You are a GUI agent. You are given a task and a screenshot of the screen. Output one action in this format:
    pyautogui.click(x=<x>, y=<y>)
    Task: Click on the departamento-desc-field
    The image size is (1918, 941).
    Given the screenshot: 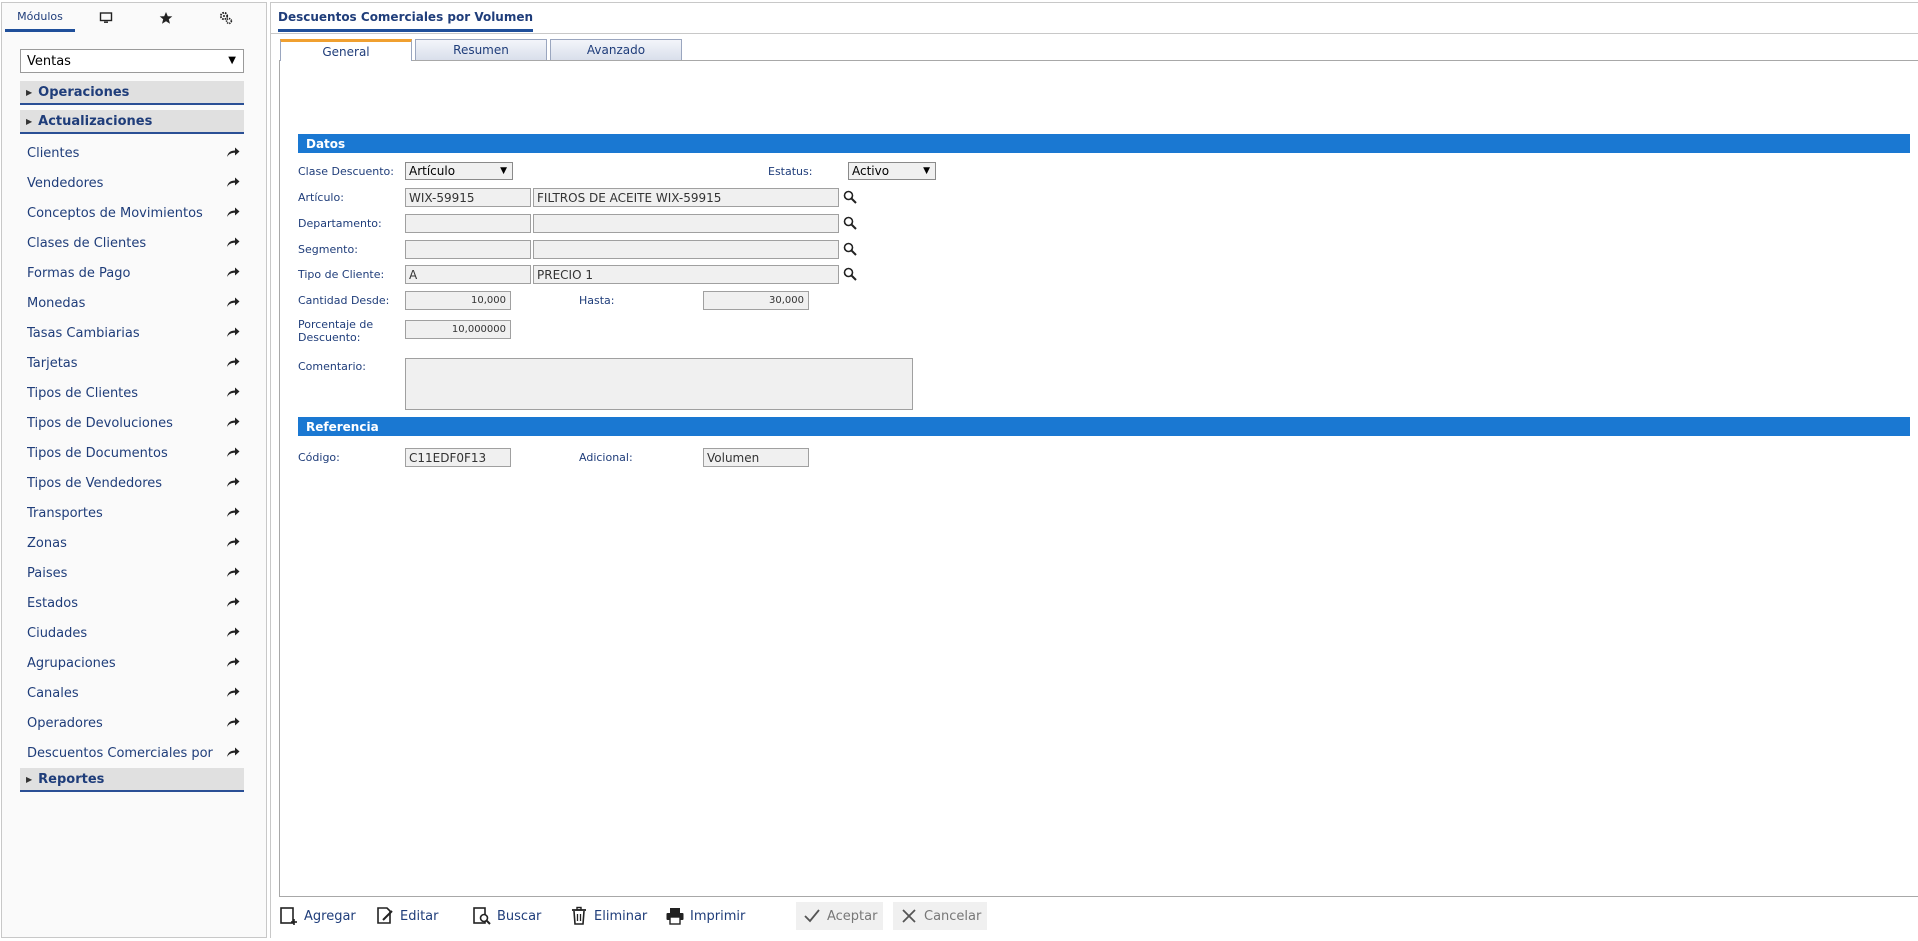 What is the action you would take?
    pyautogui.click(x=686, y=223)
    